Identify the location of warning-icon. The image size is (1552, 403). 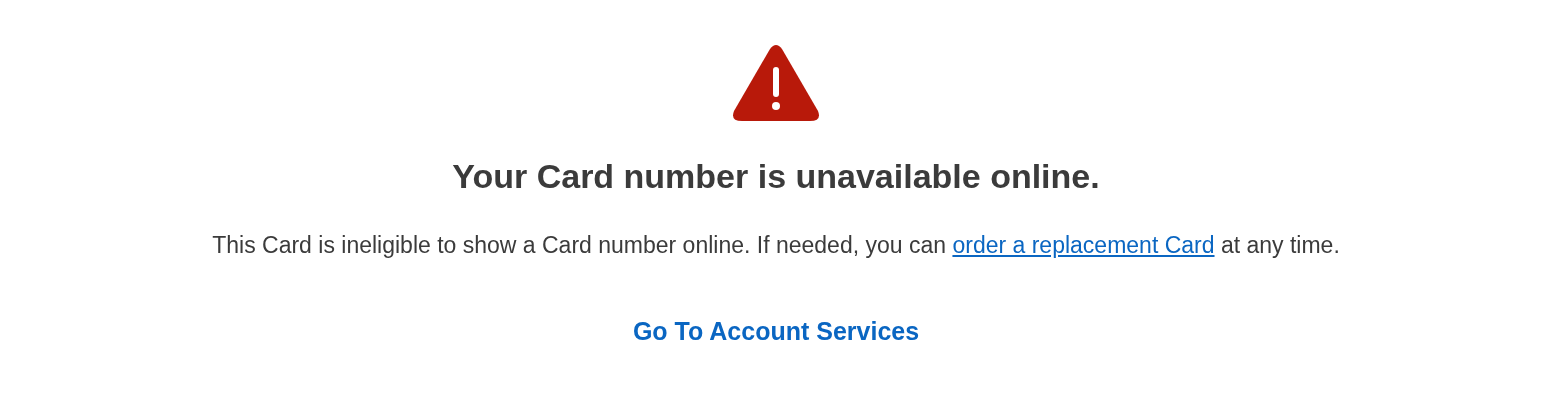
(776, 83).